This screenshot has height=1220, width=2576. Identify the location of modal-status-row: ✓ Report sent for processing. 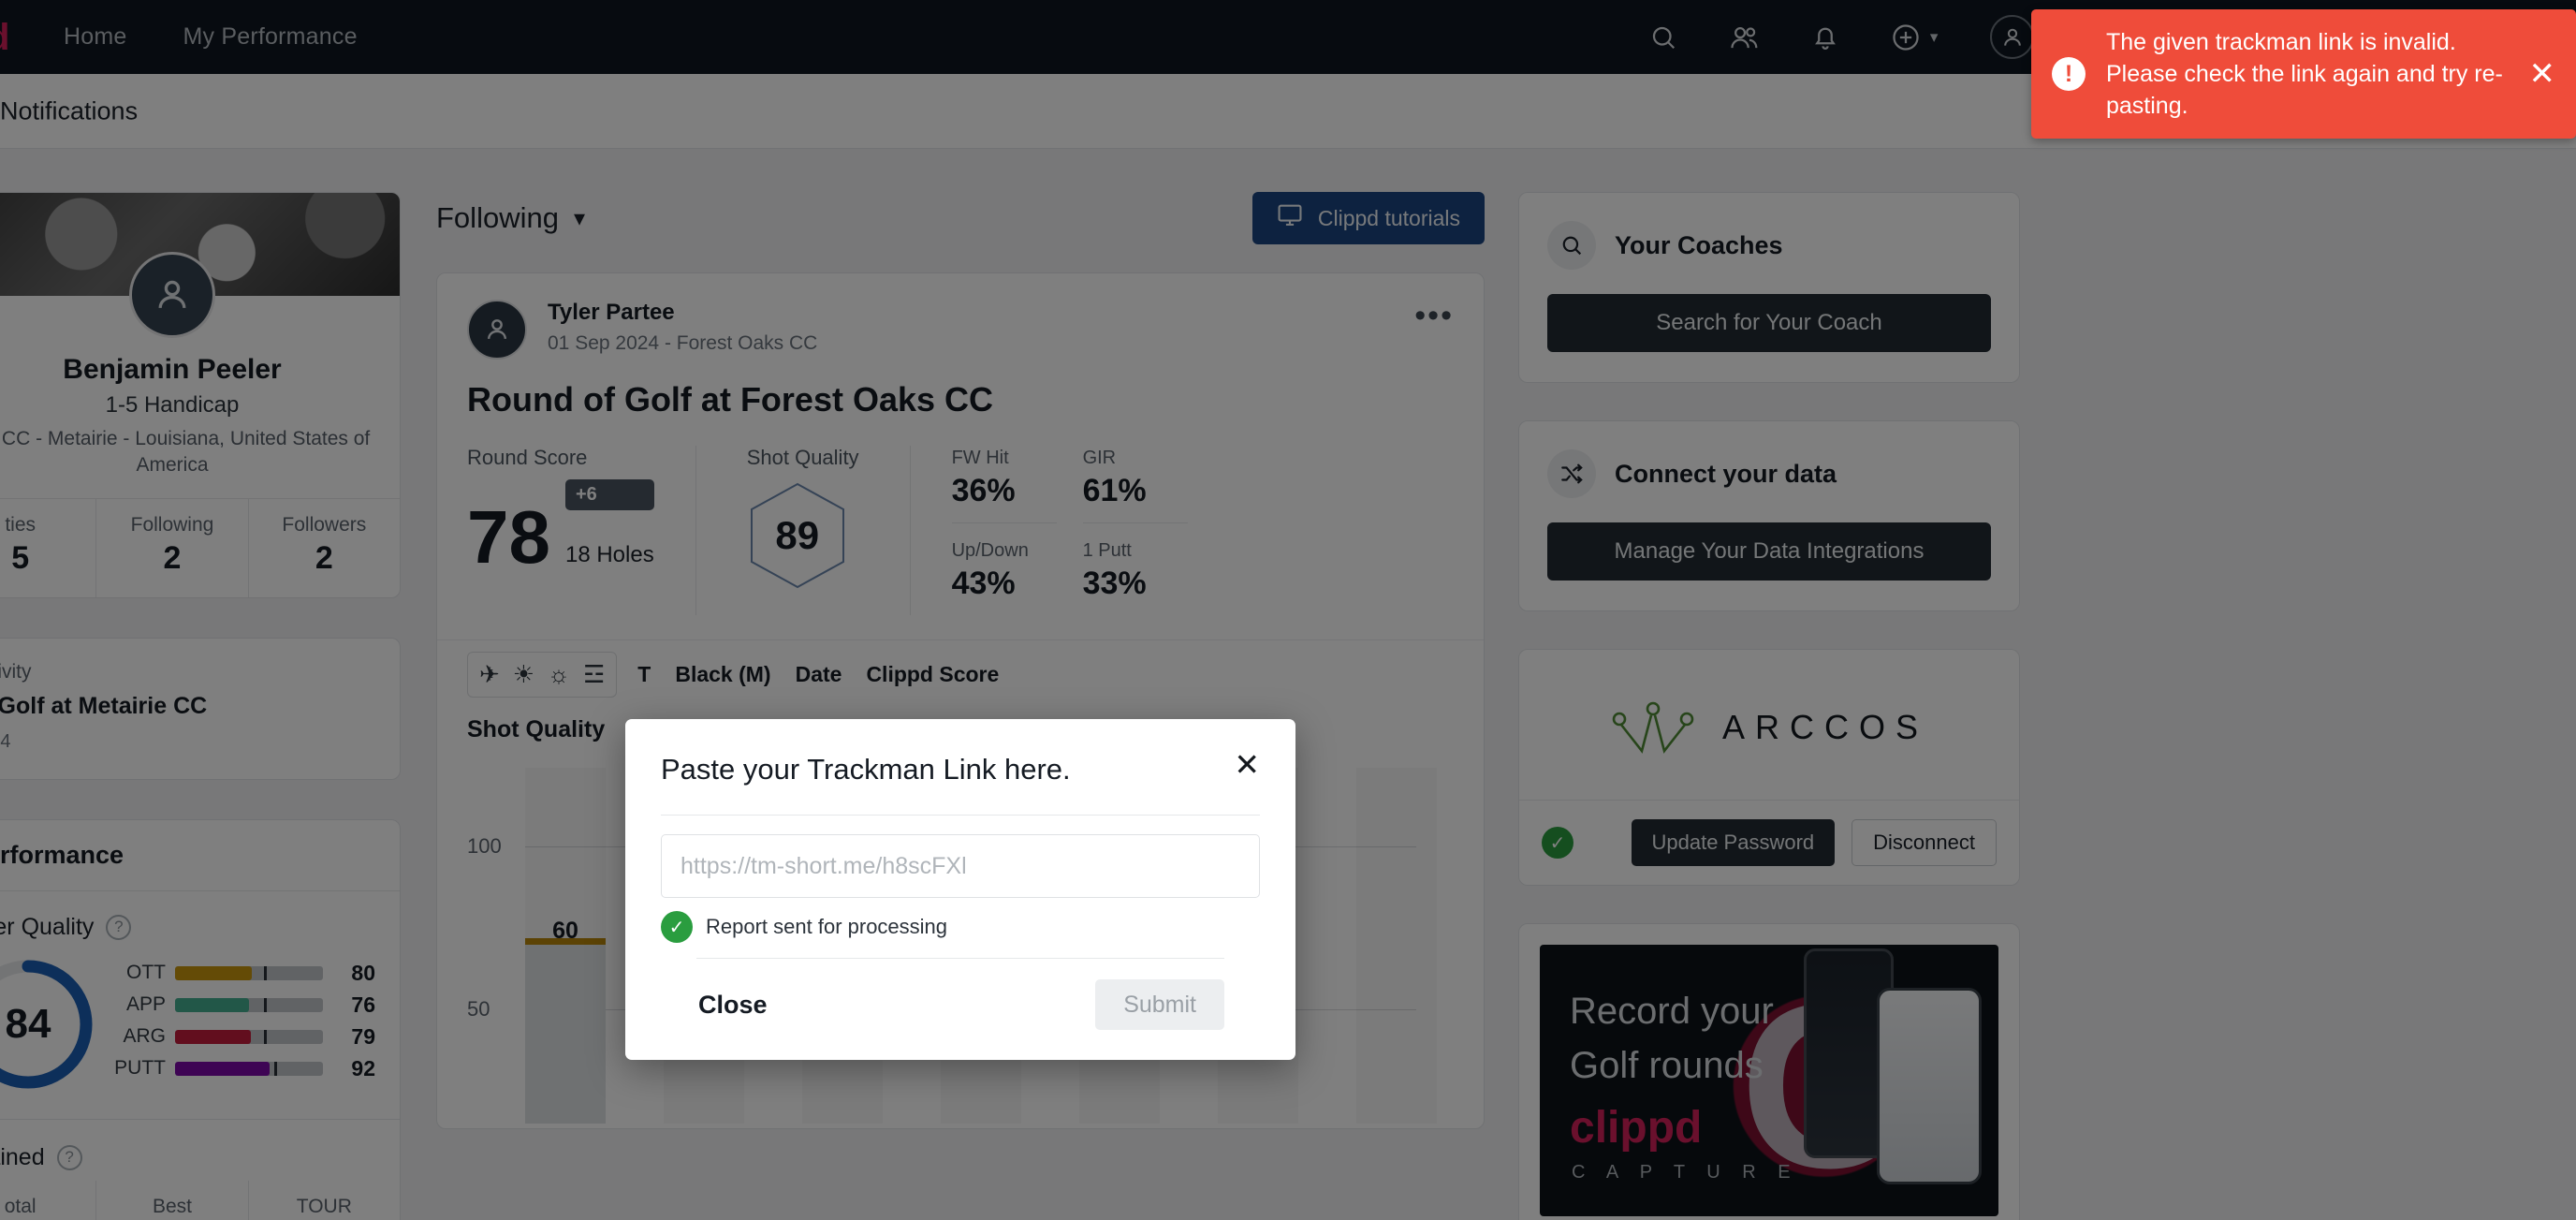
(961, 927).